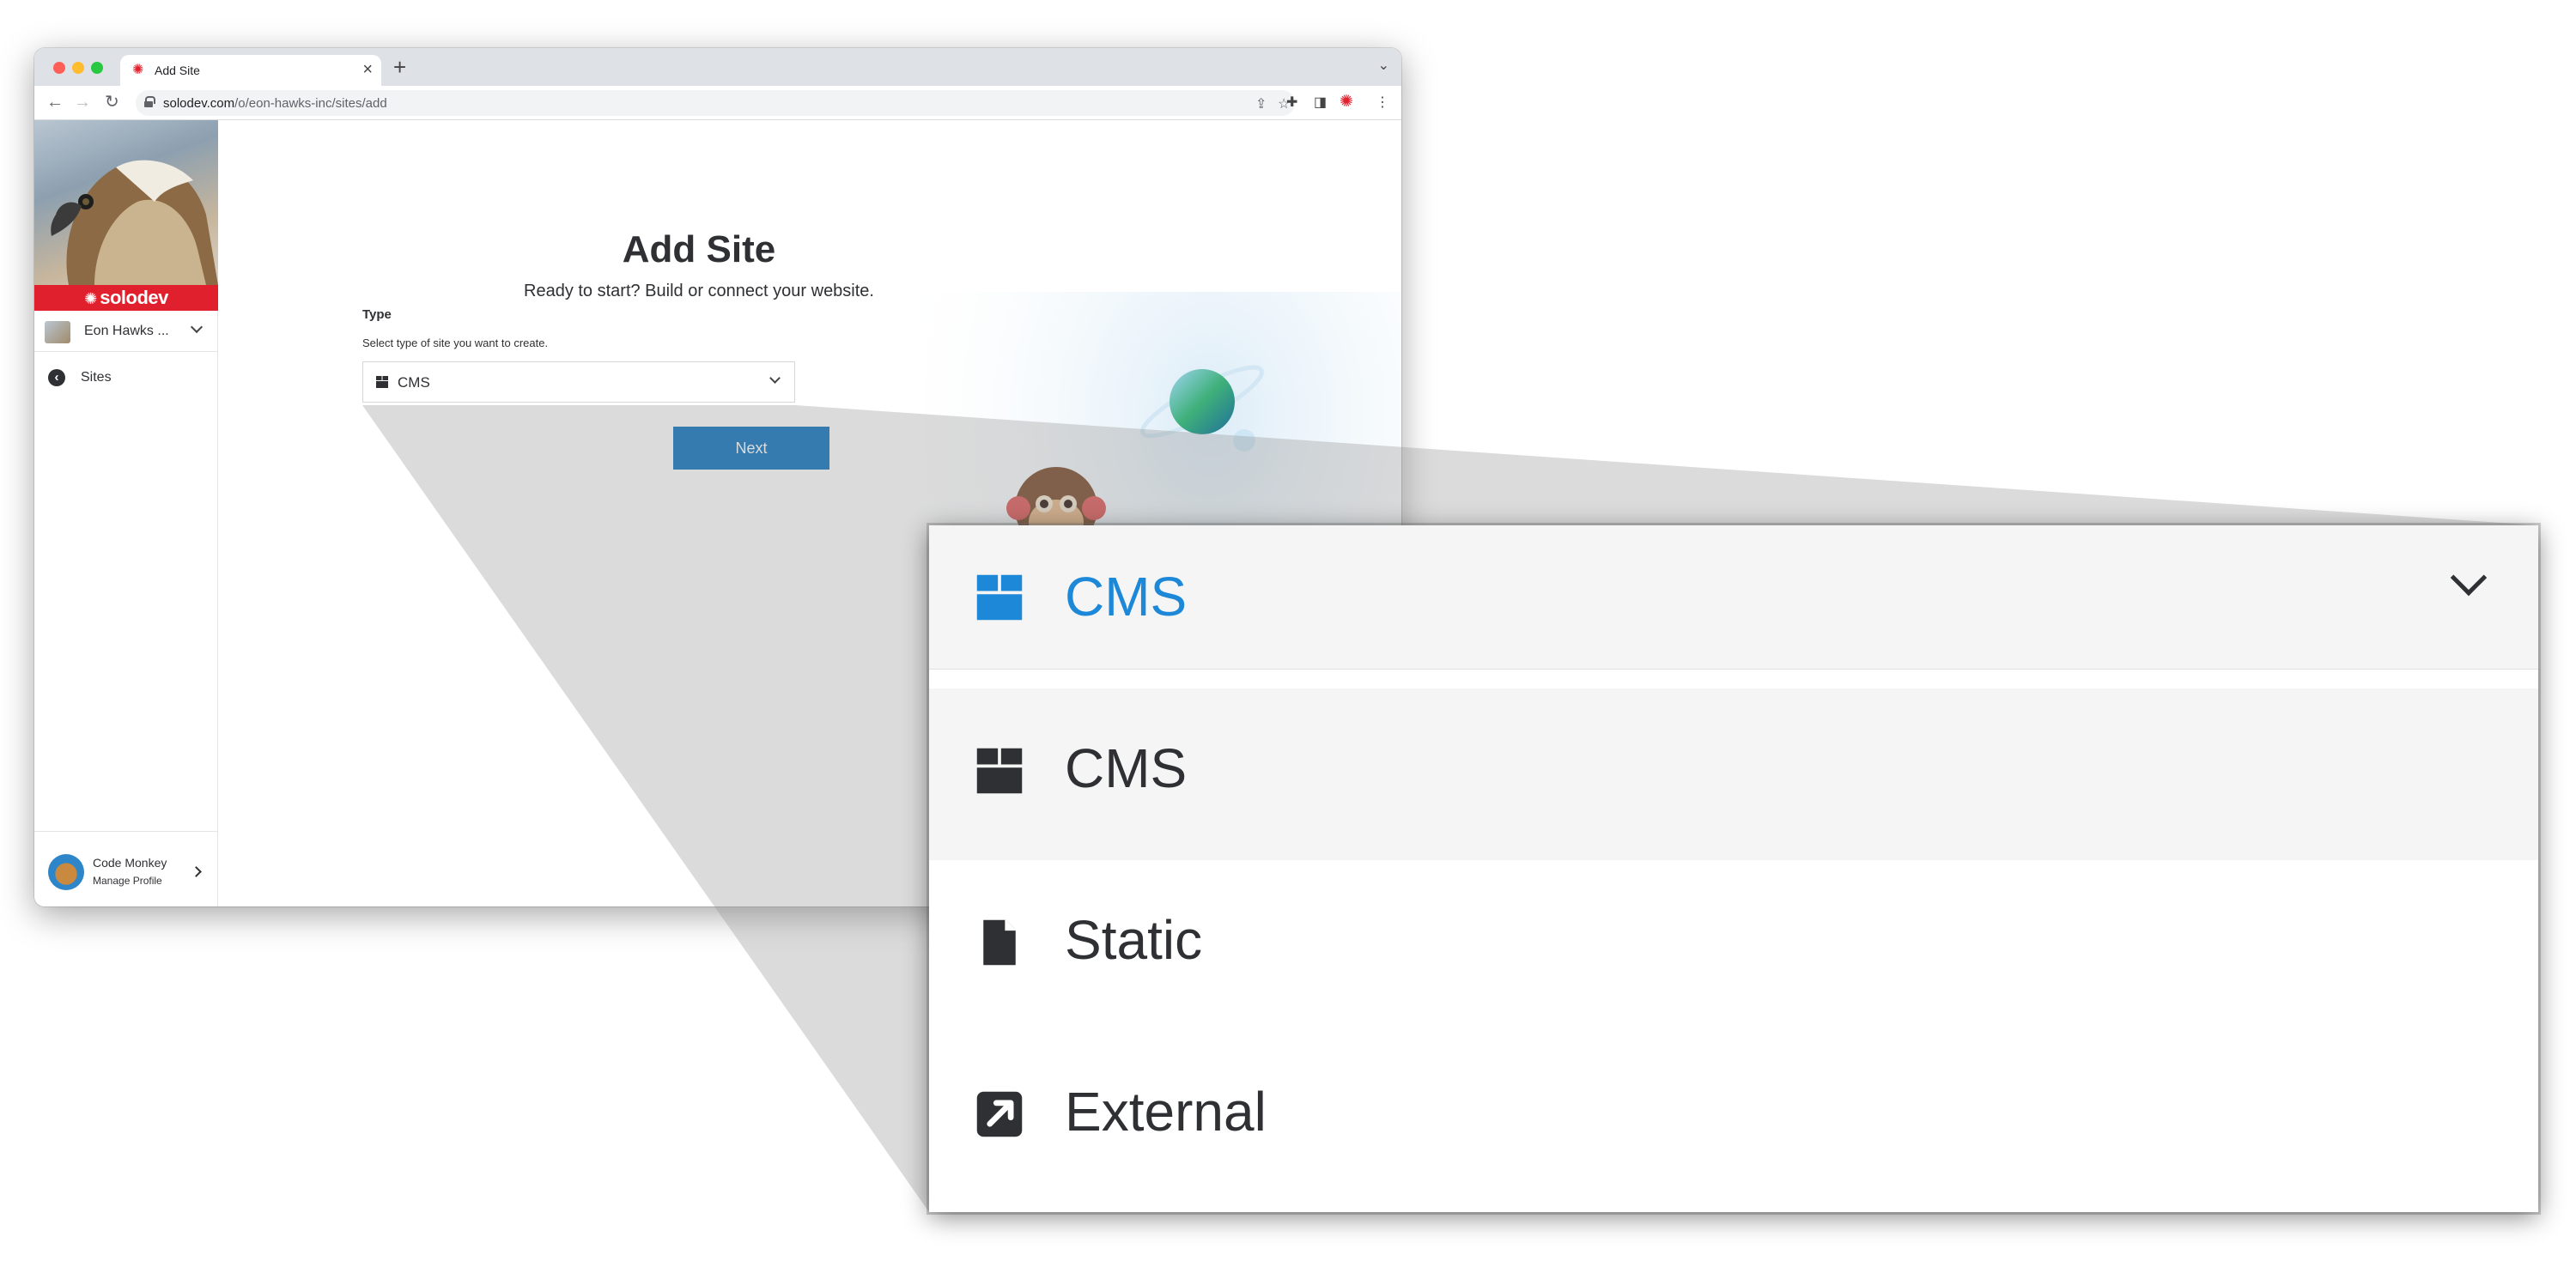 This screenshot has height=1261, width=2576. What do you see at coordinates (1261, 104) in the screenshot?
I see `share-icon: ⇪` at bounding box center [1261, 104].